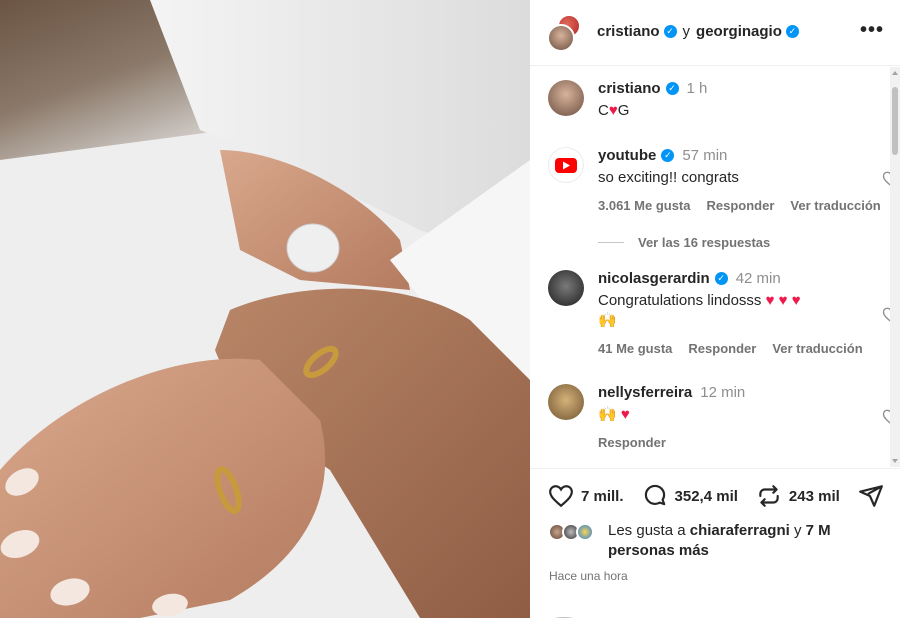 The image size is (900, 618). I want to click on caption-username: cristiano, so click(629, 88).